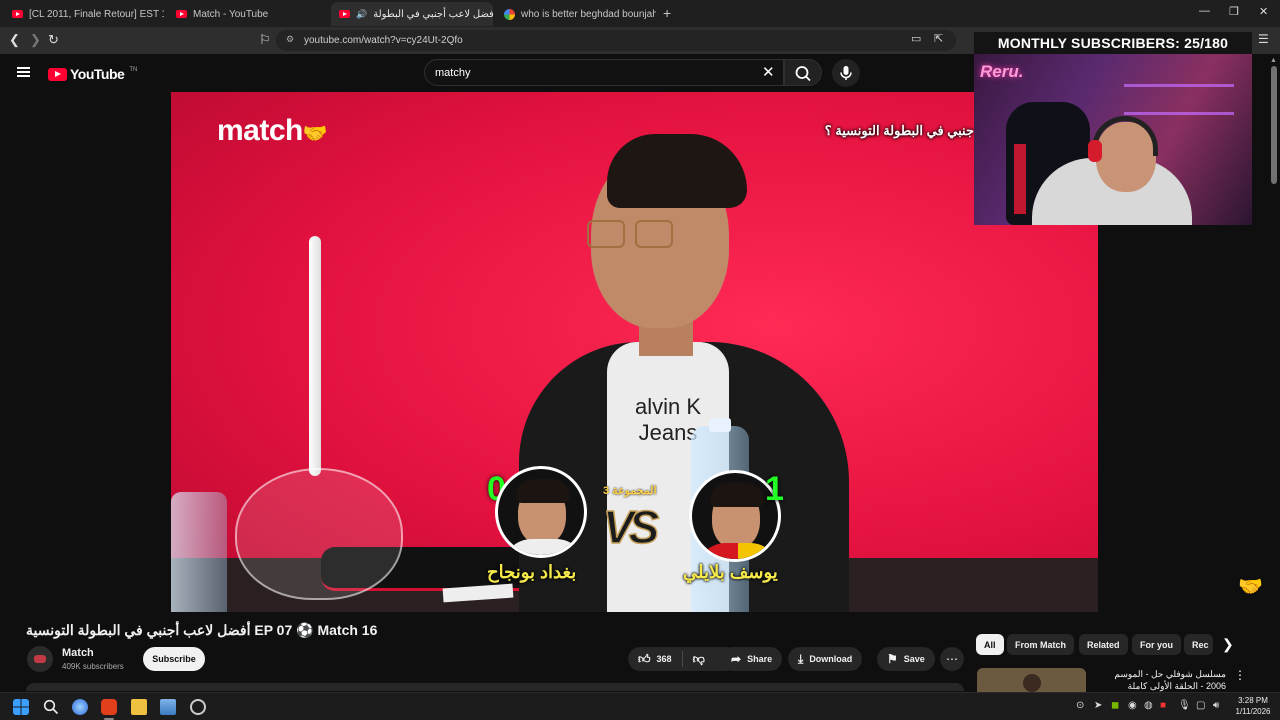 This screenshot has height=720, width=1280. I want to click on share-button: ➦ Share, so click(752, 659).